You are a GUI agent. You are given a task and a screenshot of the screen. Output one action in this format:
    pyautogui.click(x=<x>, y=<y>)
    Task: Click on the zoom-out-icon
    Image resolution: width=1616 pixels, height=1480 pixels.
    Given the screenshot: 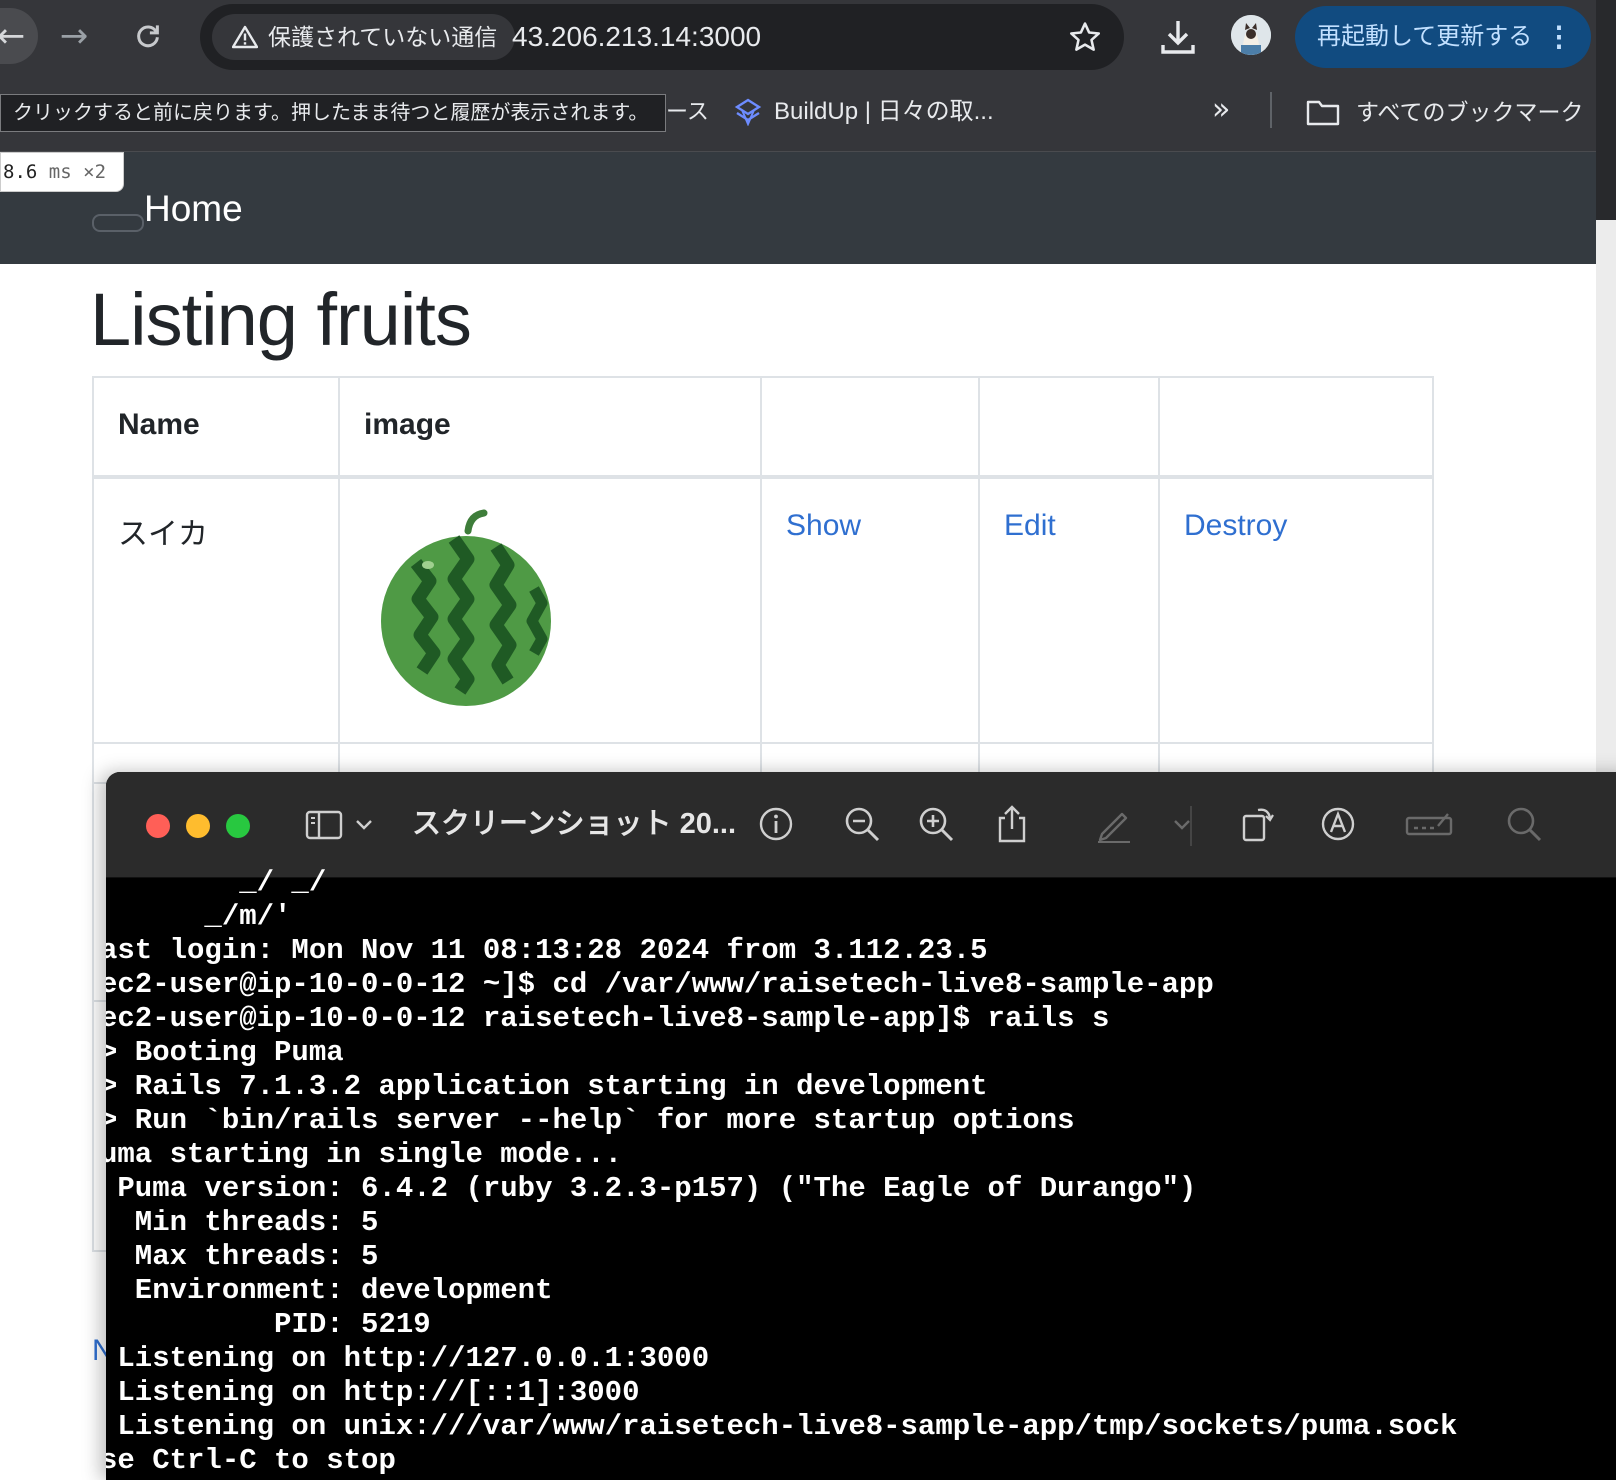 What is the action you would take?
    pyautogui.click(x=862, y=824)
    